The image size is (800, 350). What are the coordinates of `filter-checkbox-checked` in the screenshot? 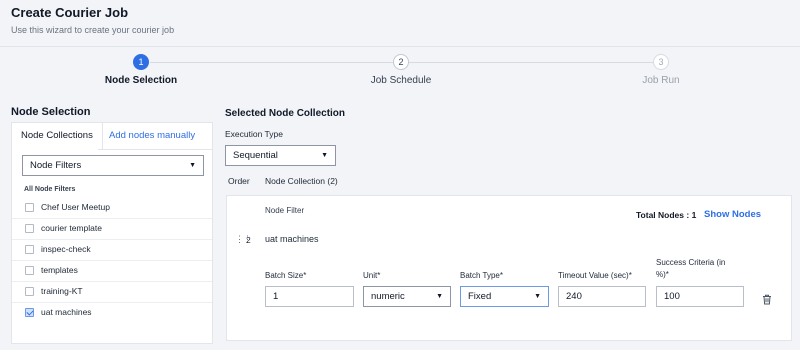 It's located at (29, 312).